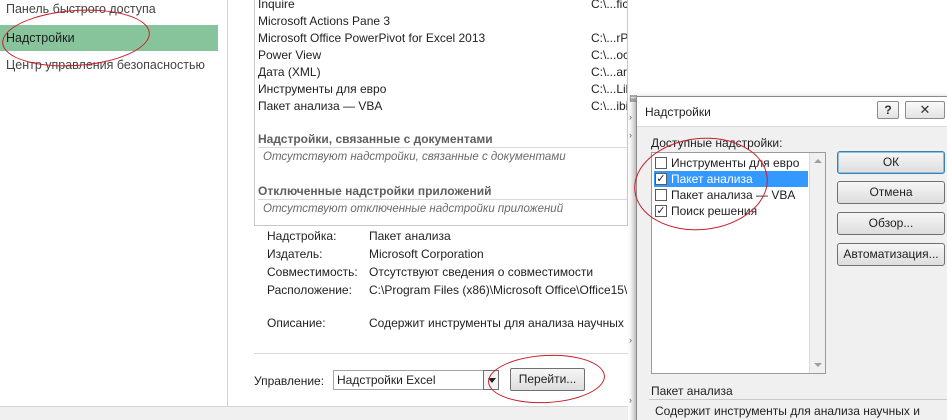 This screenshot has height=420, width=947. I want to click on ok-button: ОК, so click(891, 162).